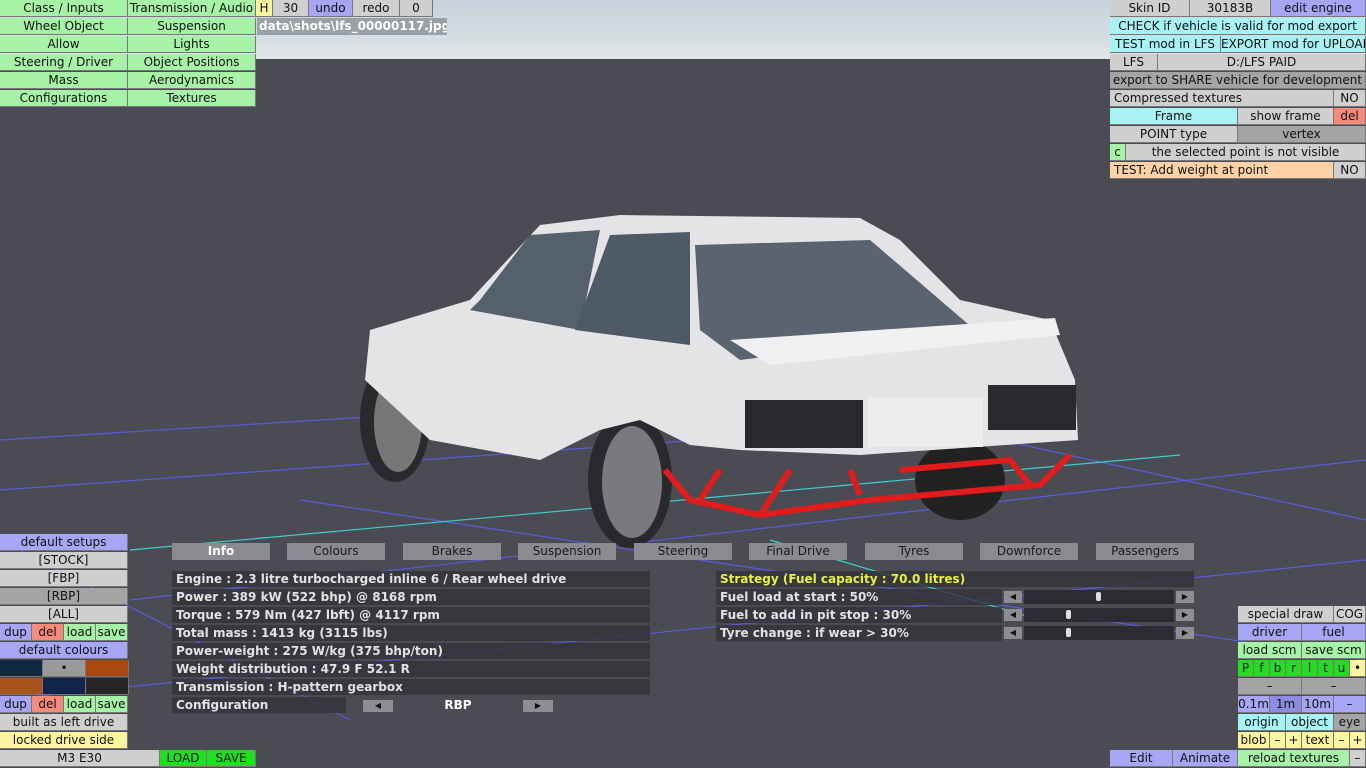 The width and height of the screenshot is (1366, 768). I want to click on menu-item: Suspension, so click(192, 26).